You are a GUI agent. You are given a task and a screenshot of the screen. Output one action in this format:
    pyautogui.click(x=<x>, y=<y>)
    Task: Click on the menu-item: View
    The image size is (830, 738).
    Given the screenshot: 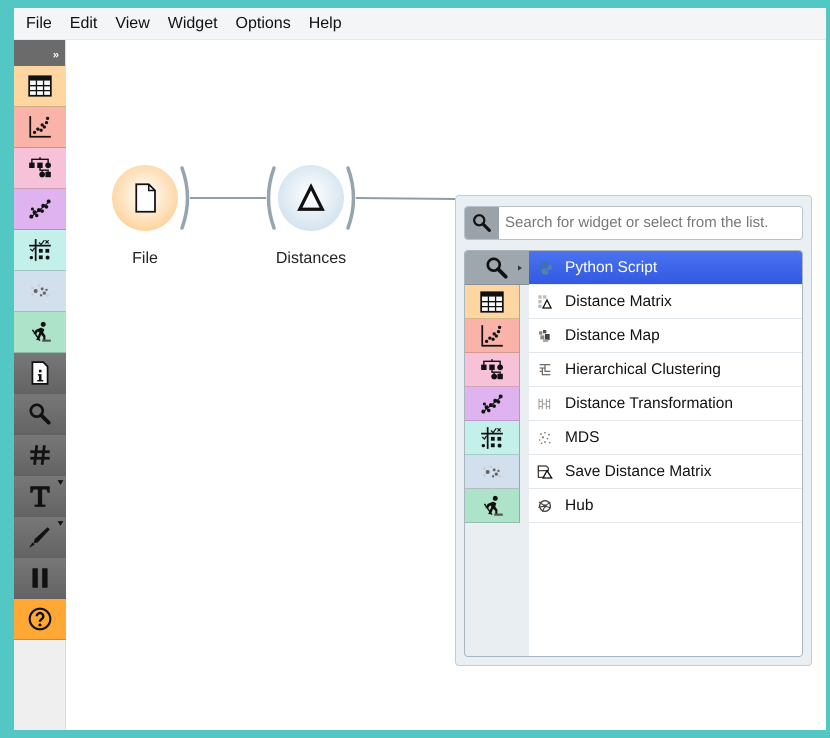 What is the action you would take?
    pyautogui.click(x=132, y=24)
    